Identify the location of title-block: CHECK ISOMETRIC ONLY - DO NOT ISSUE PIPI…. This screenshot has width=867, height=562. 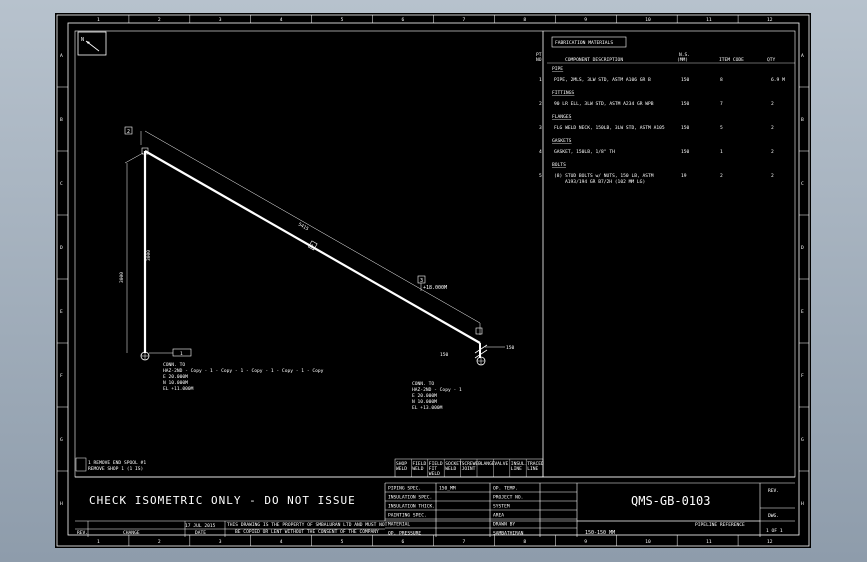
(435, 509).